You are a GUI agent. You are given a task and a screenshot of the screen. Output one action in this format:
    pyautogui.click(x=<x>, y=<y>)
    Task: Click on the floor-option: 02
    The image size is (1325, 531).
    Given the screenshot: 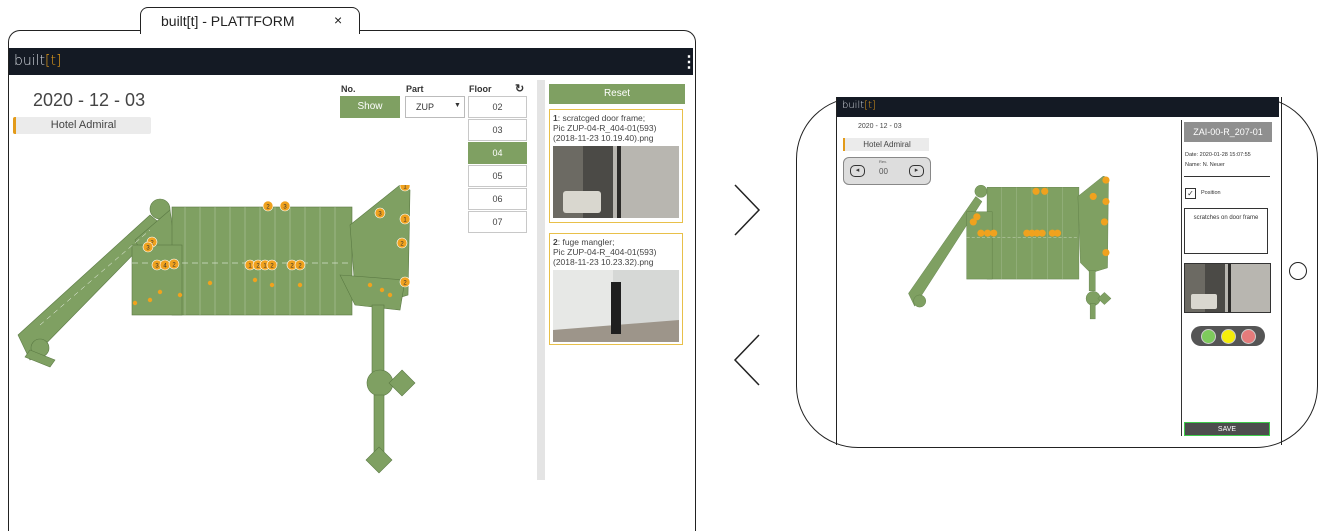 What is the action you would take?
    pyautogui.click(x=497, y=107)
    